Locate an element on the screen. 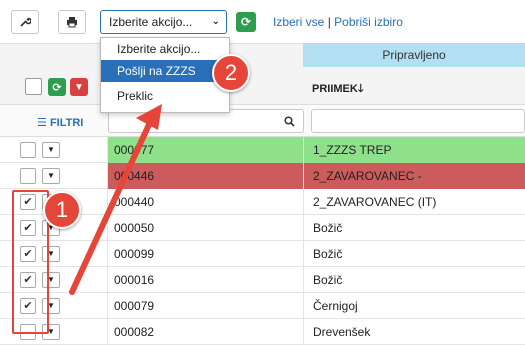 Image resolution: width=525 pixels, height=345 pixels. step-badge-2: 2 is located at coordinates (231, 73).